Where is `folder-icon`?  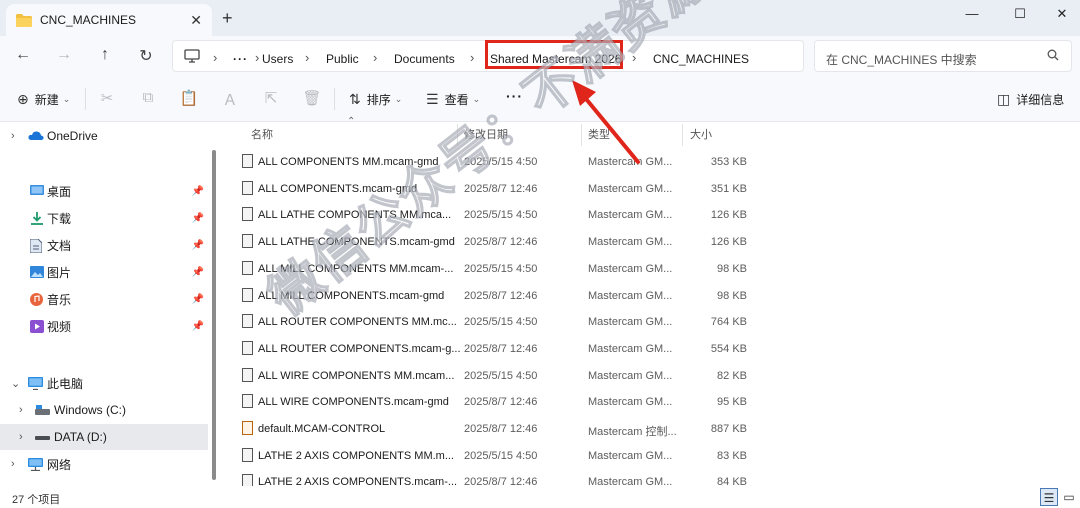 folder-icon is located at coordinates (24, 20).